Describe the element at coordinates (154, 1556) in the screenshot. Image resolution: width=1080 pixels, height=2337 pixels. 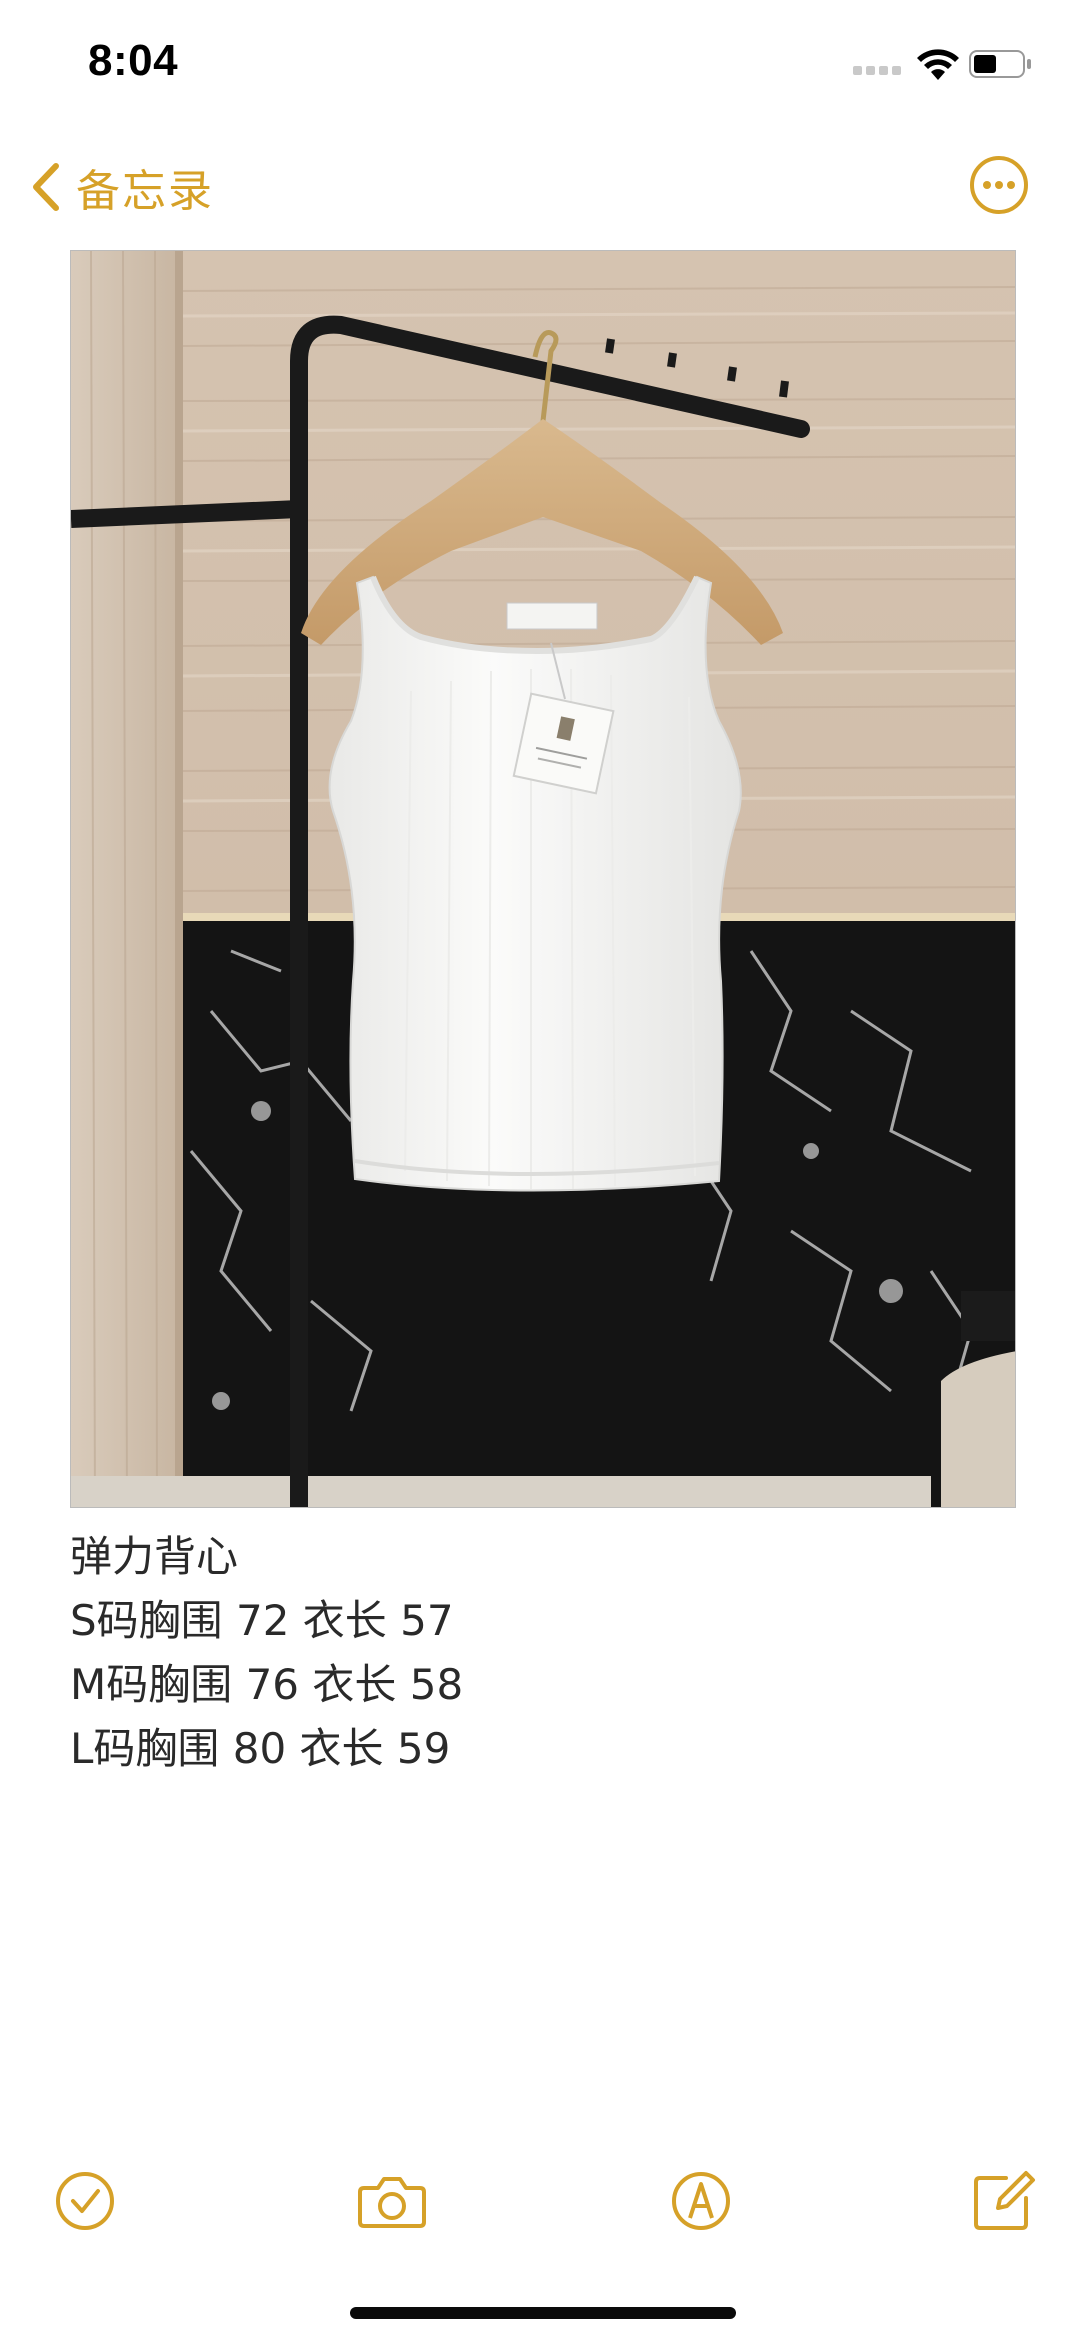
I see `note-title-line: 弹力背心` at that location.